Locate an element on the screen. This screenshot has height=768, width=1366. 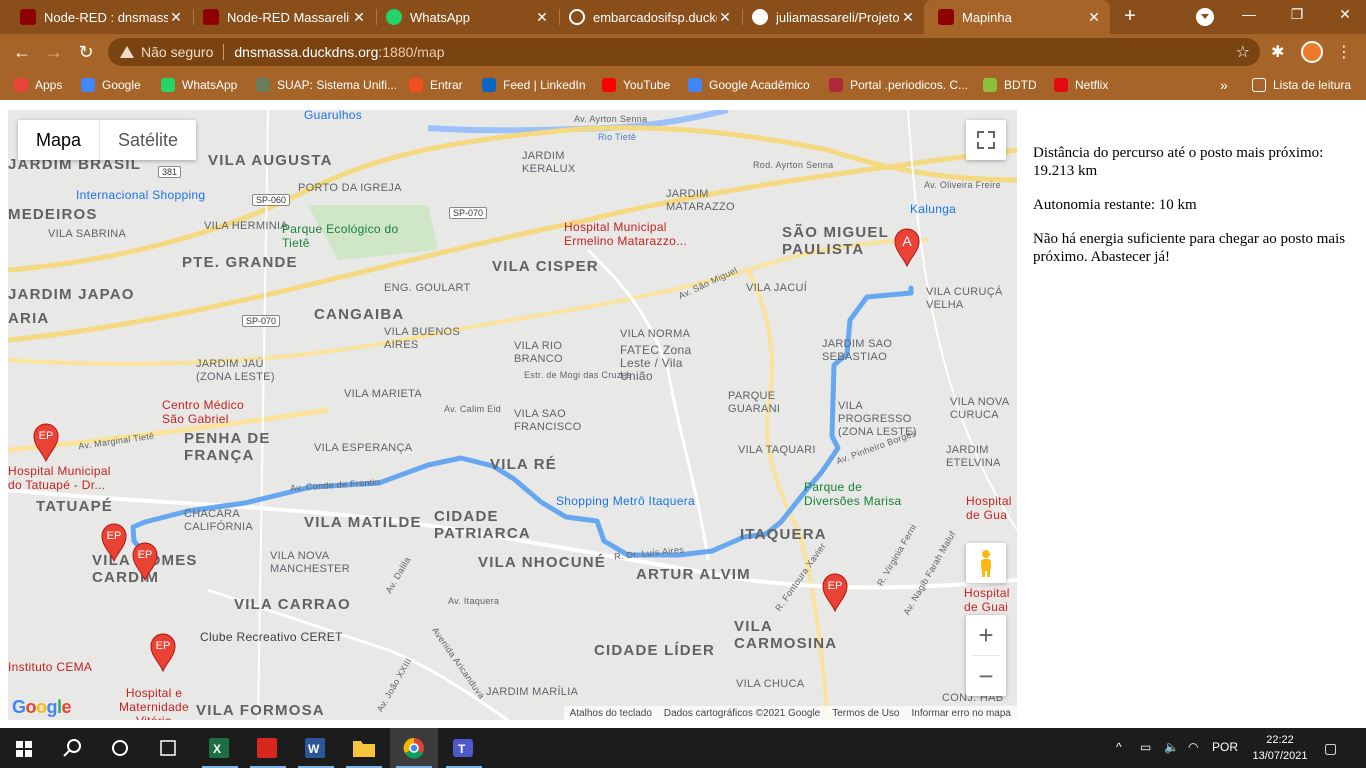
label-neighborhood: VILA CISPER is located at coordinates (545, 266).